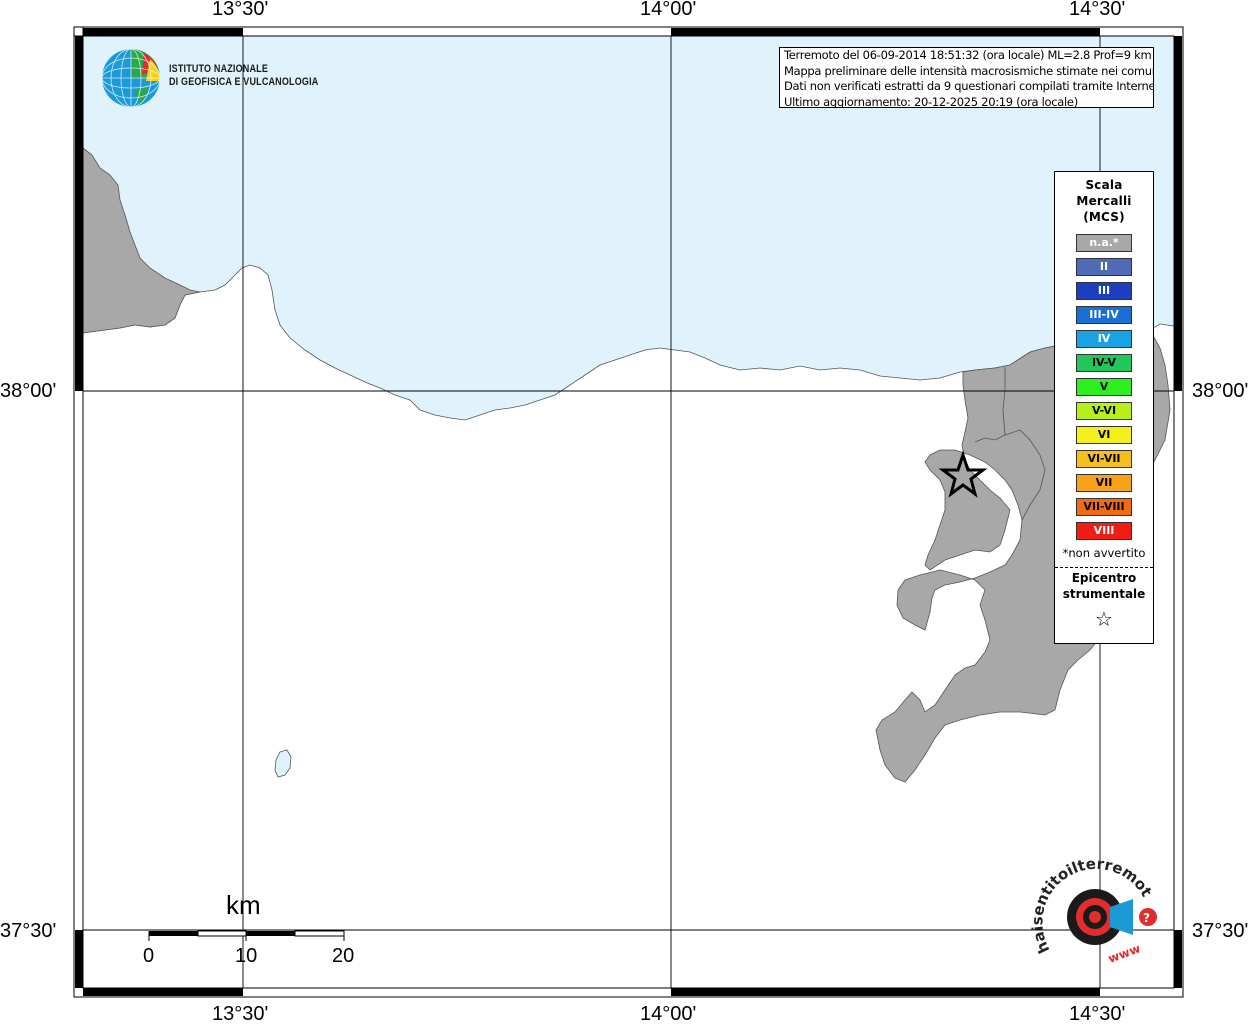 This screenshot has height=1026, width=1256. I want to click on legend-item: VII-VIII, so click(1104, 507).